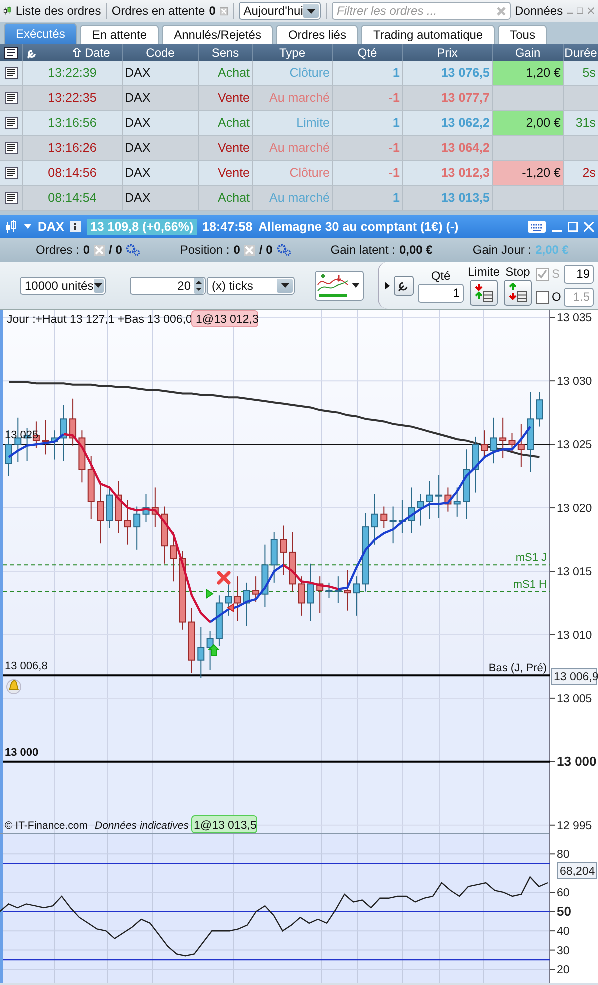 The height and width of the screenshot is (985, 598). What do you see at coordinates (333, 285) in the screenshot?
I see `chart-tools-icon` at bounding box center [333, 285].